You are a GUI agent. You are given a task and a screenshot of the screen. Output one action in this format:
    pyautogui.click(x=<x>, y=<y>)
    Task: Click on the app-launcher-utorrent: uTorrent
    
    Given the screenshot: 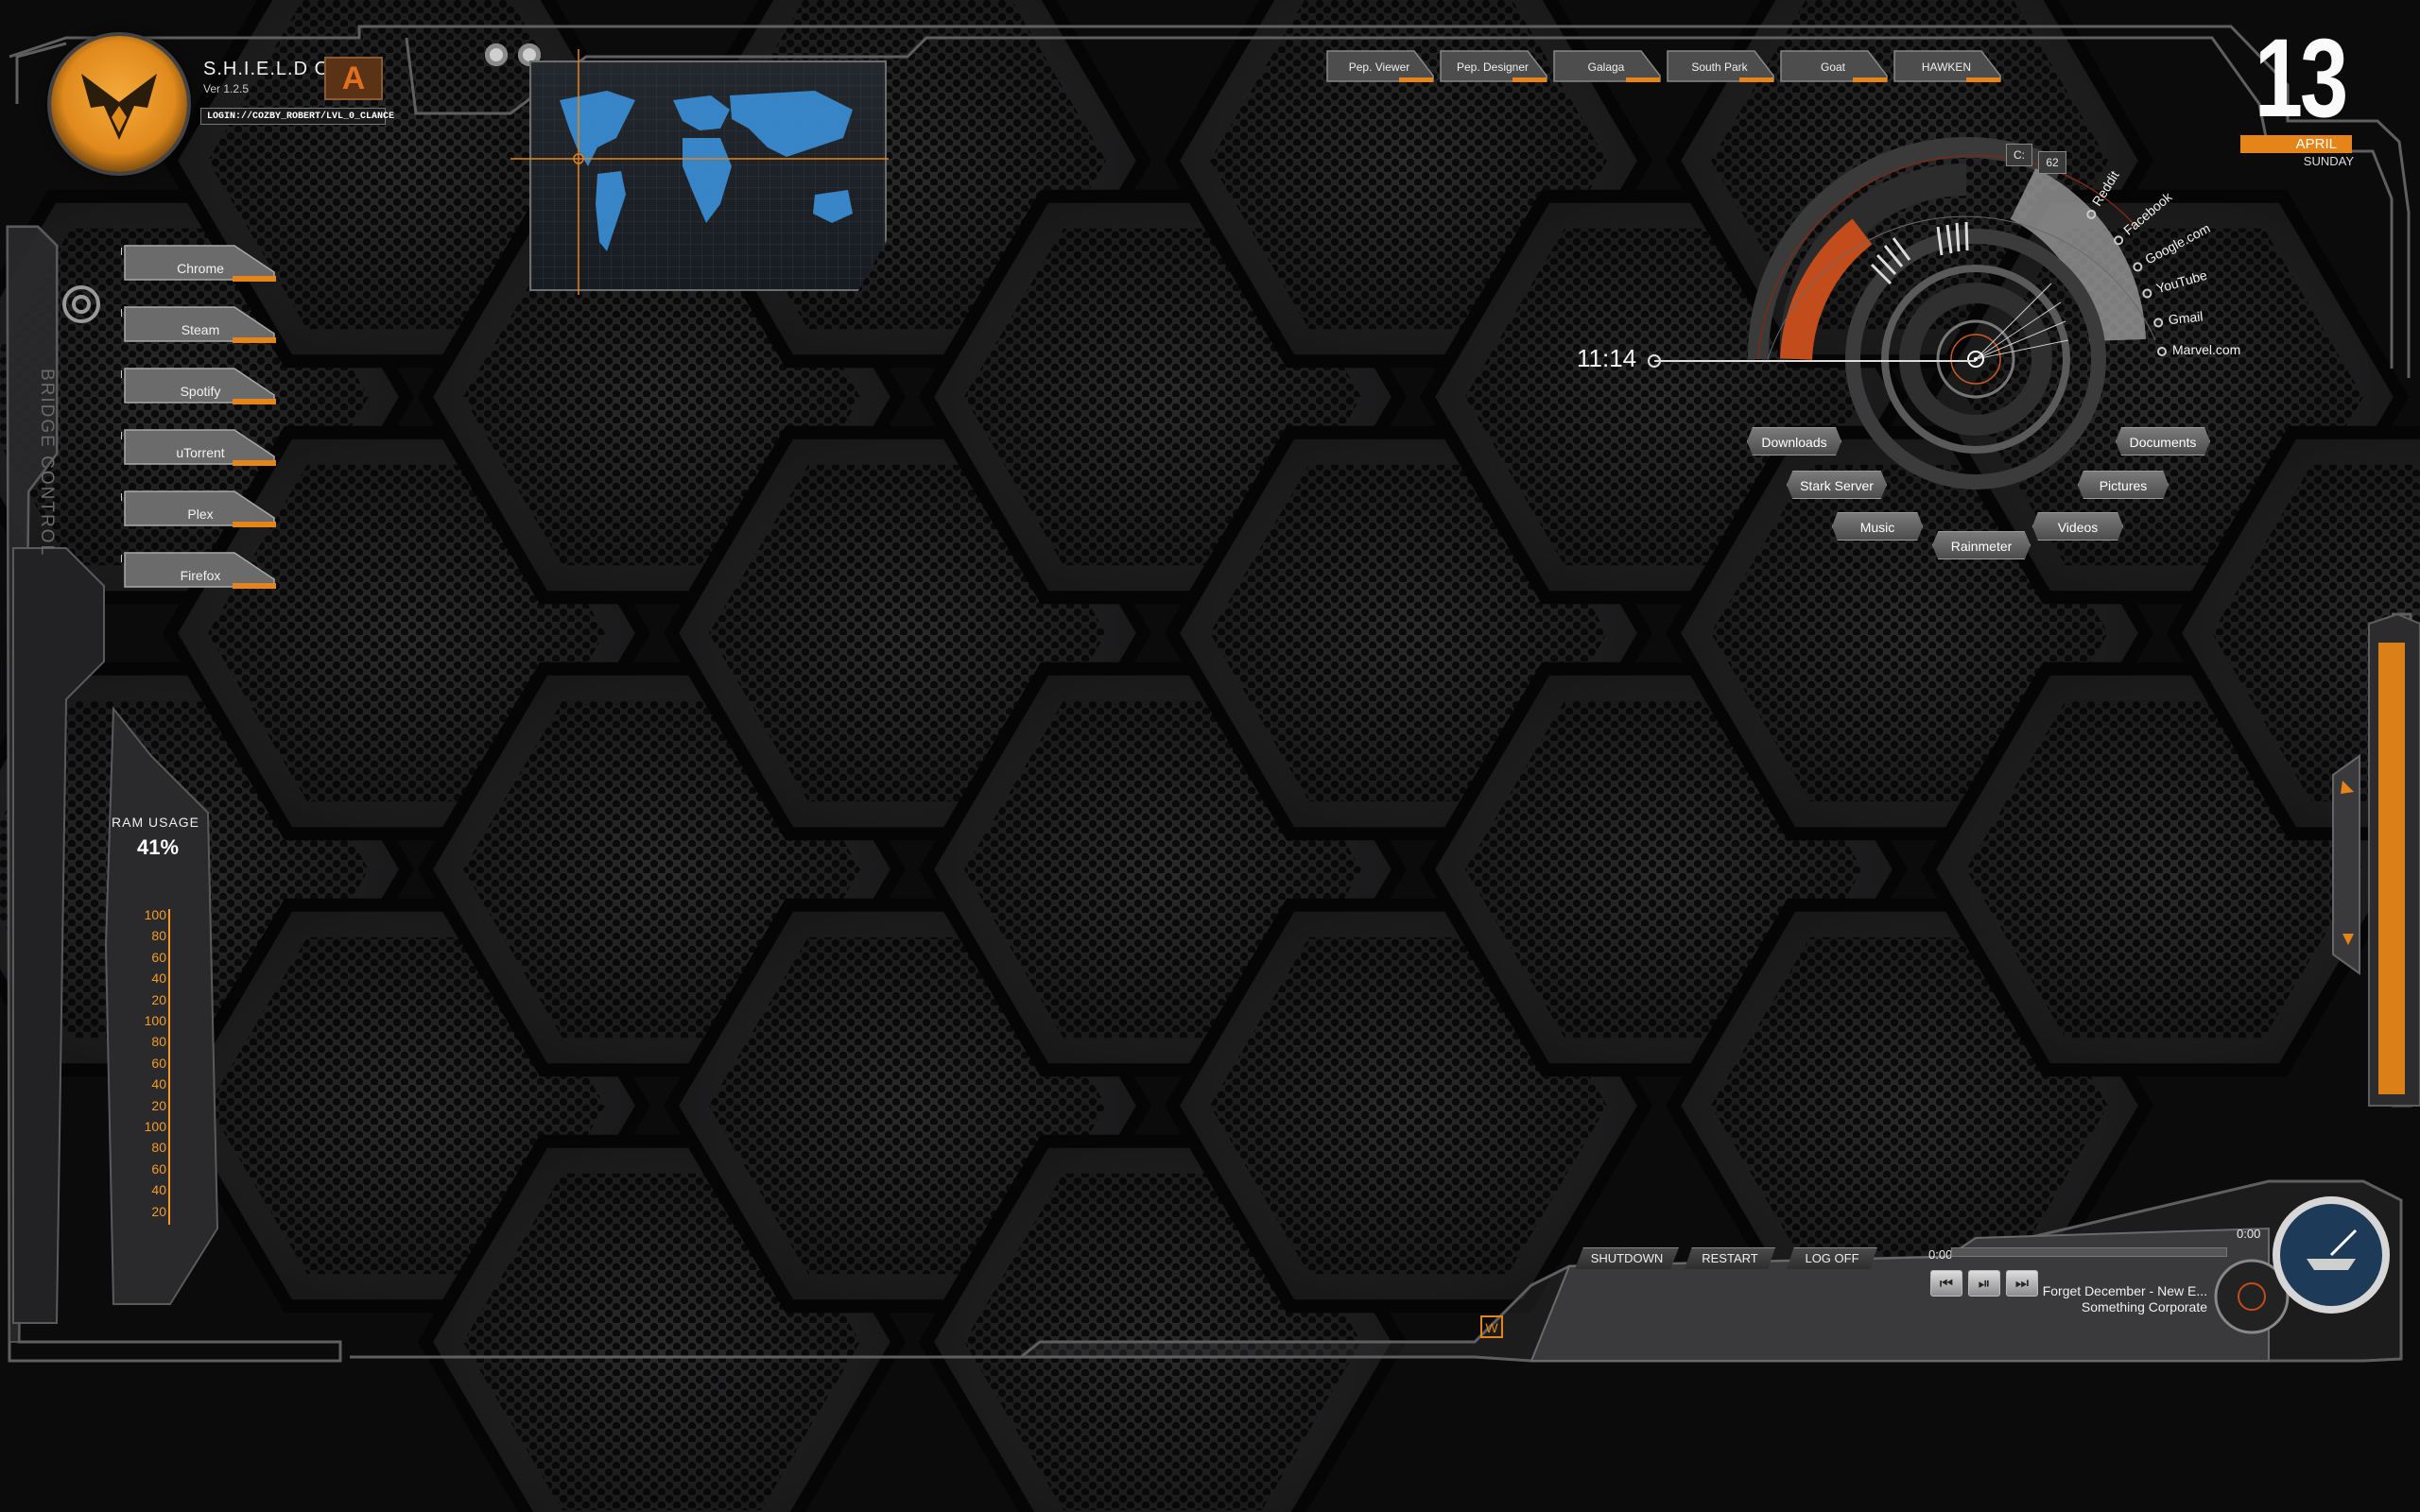 What is the action you would take?
    pyautogui.click(x=201, y=447)
    